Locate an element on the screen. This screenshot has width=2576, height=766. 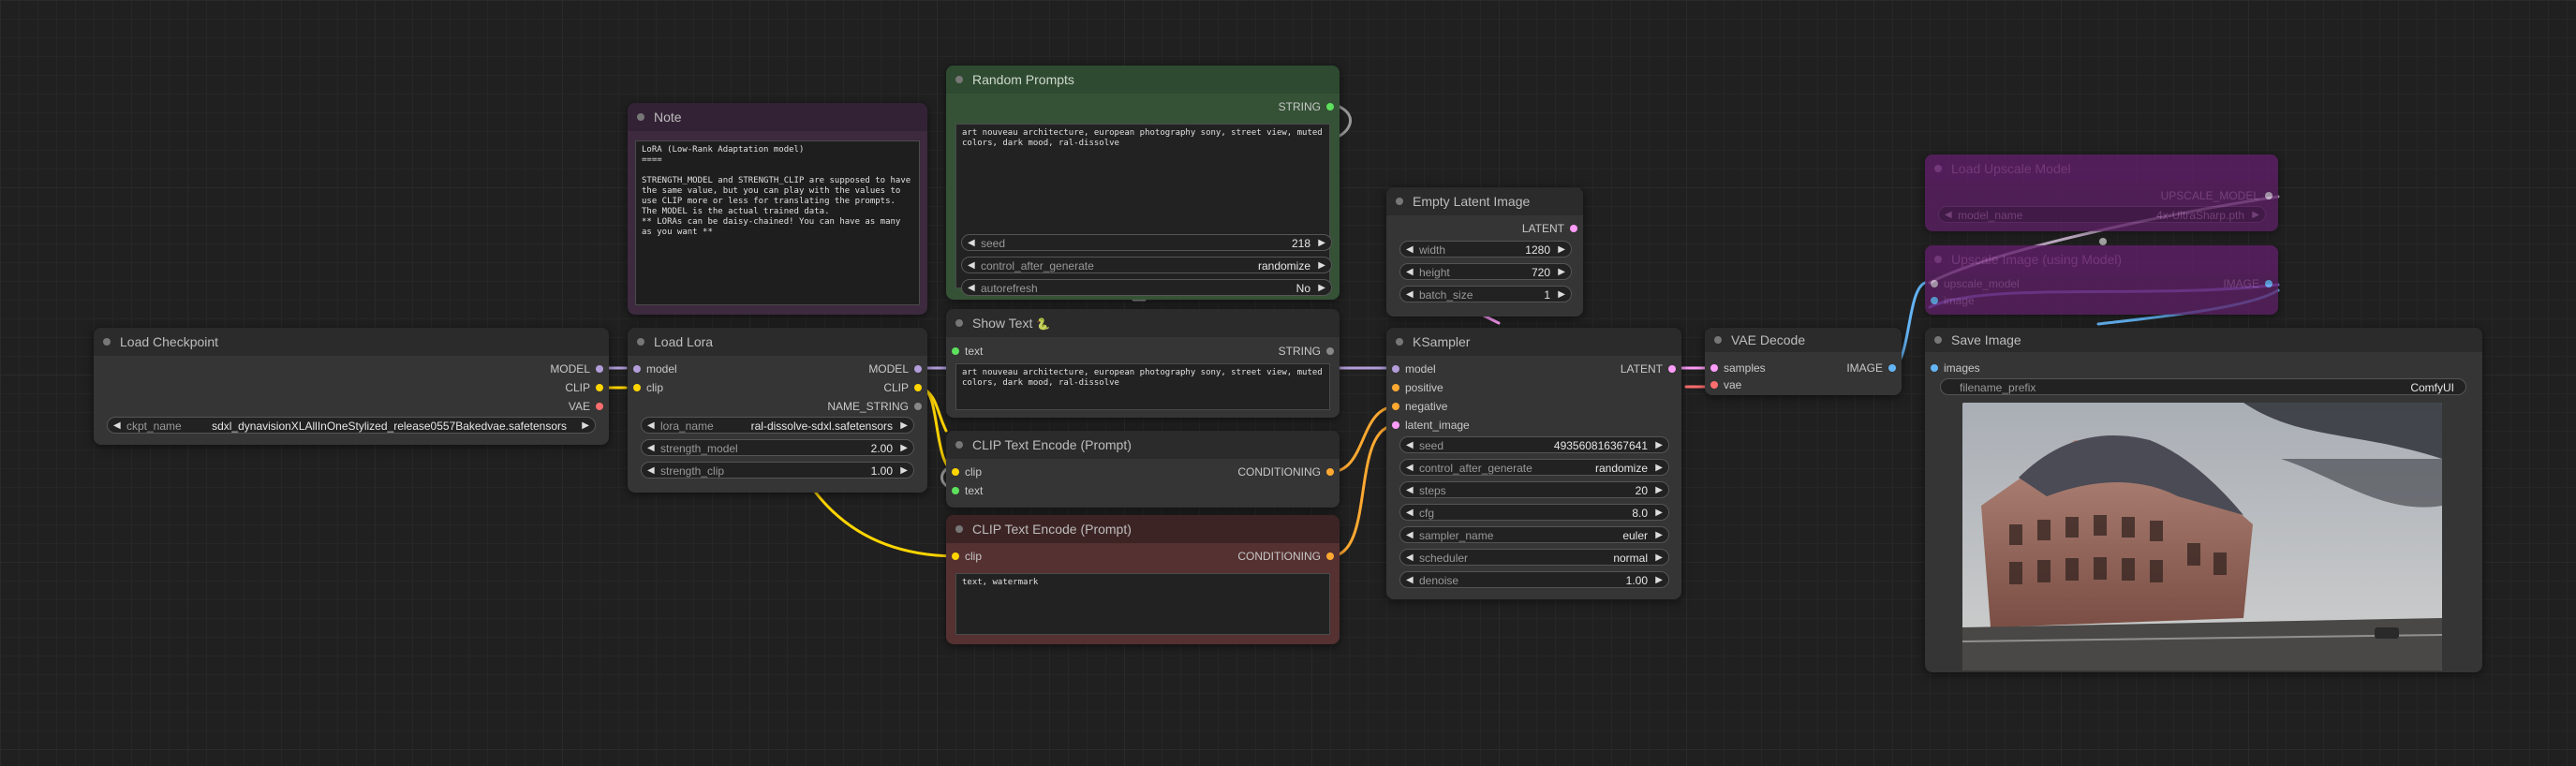
input-text: text is located at coordinates (964, 490).